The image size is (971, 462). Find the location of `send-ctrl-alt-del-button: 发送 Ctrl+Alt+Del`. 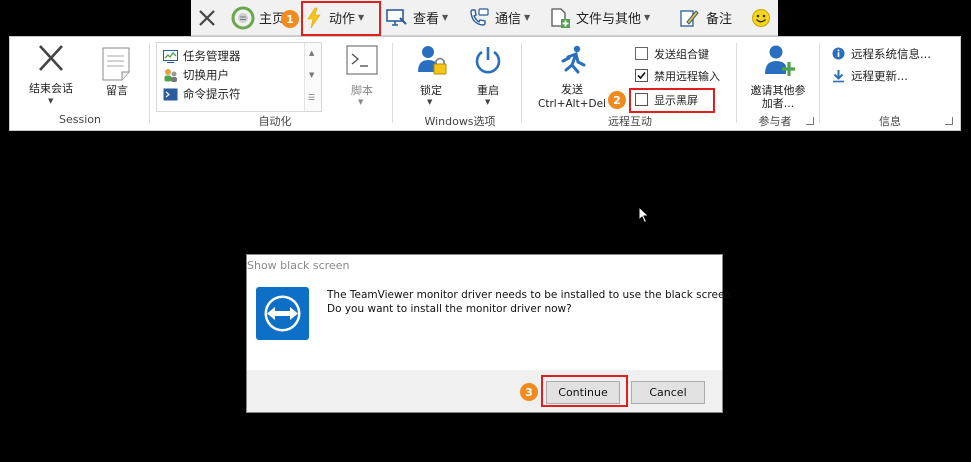

send-ctrl-alt-del-button: 发送 Ctrl+Alt+Del is located at coordinates (572, 77).